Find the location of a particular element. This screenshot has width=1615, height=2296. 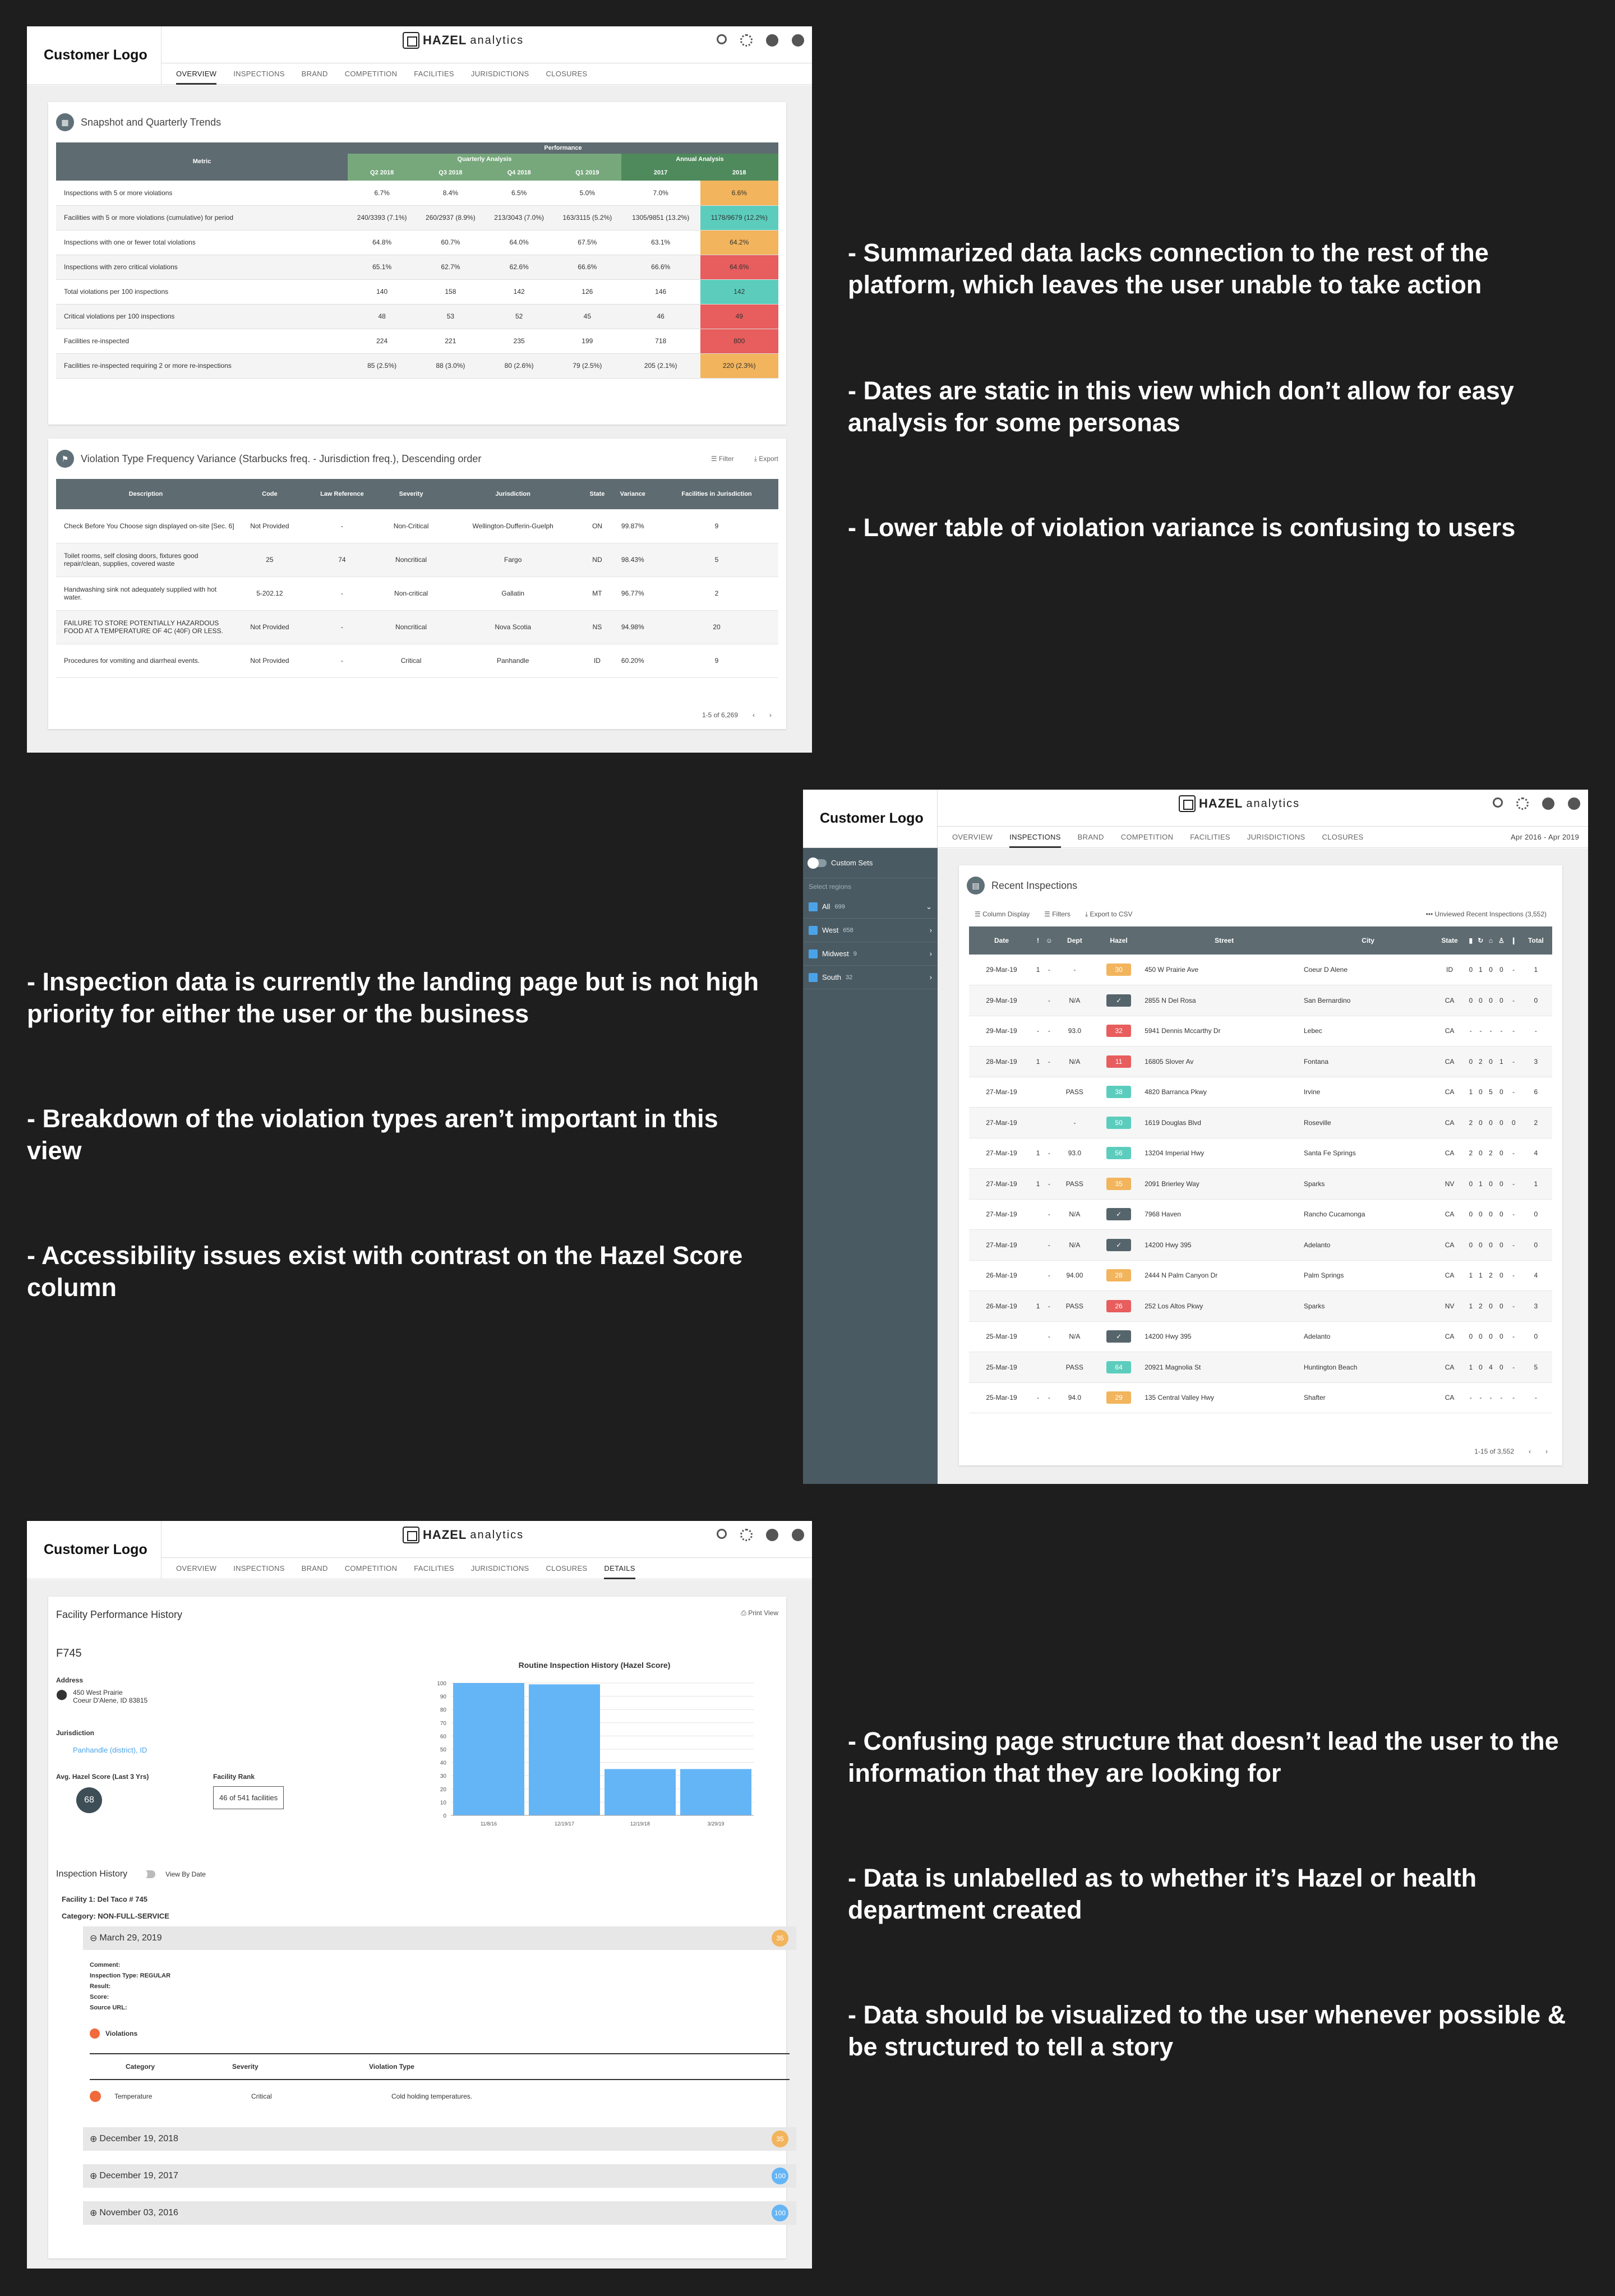

col-header: Street is located at coordinates (1224, 940).